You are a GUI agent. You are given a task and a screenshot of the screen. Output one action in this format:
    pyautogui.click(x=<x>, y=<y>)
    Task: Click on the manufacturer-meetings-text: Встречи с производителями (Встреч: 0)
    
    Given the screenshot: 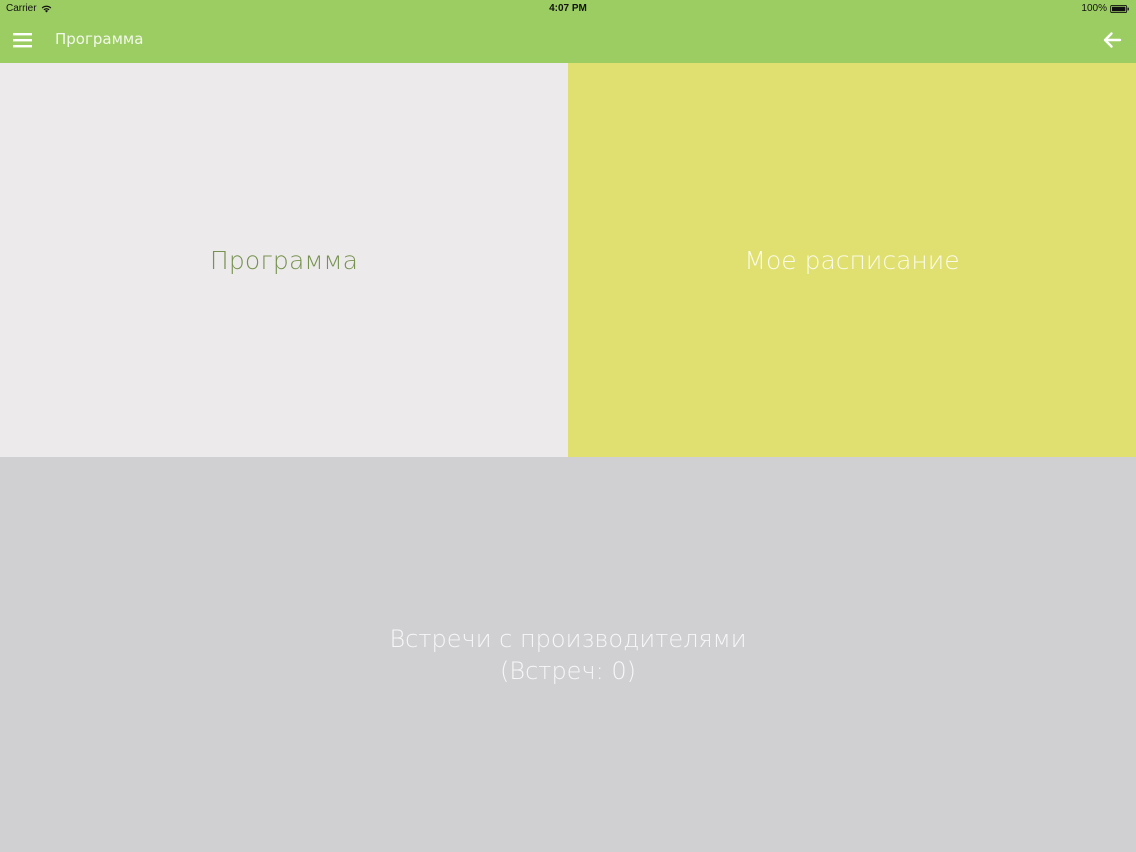 What is the action you would take?
    pyautogui.click(x=567, y=655)
    